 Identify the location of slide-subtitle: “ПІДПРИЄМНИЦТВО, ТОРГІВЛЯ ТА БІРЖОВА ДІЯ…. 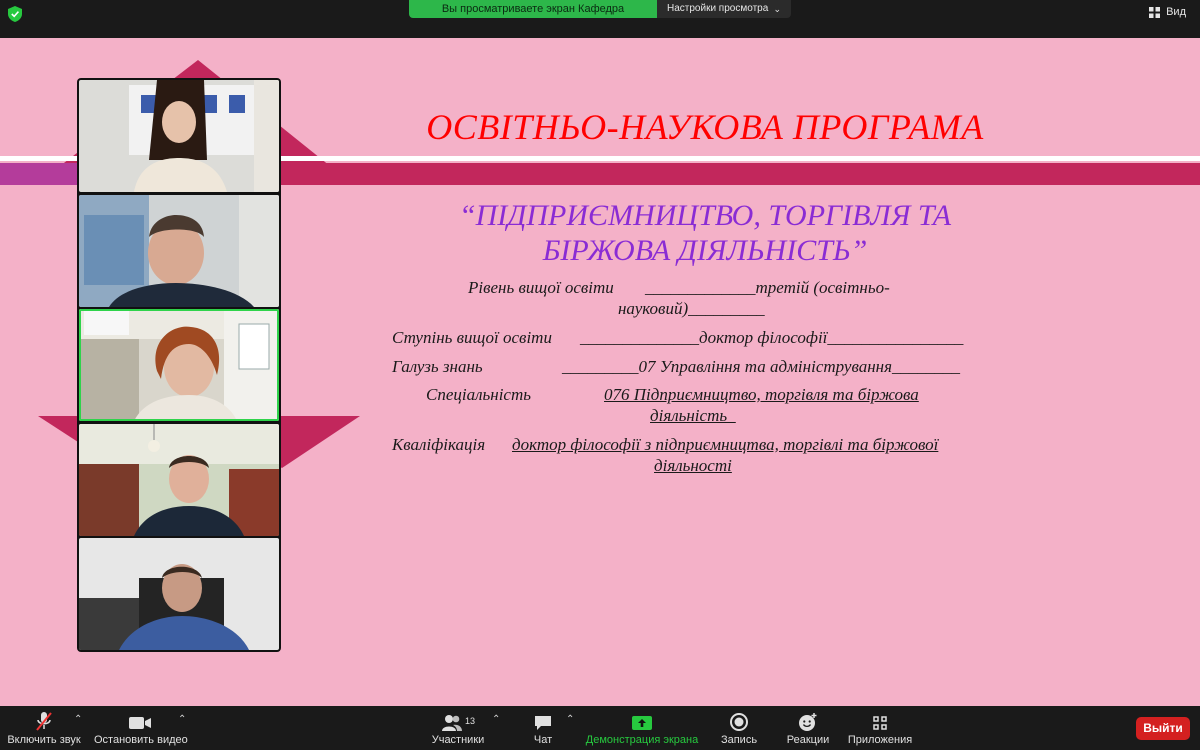
(705, 233).